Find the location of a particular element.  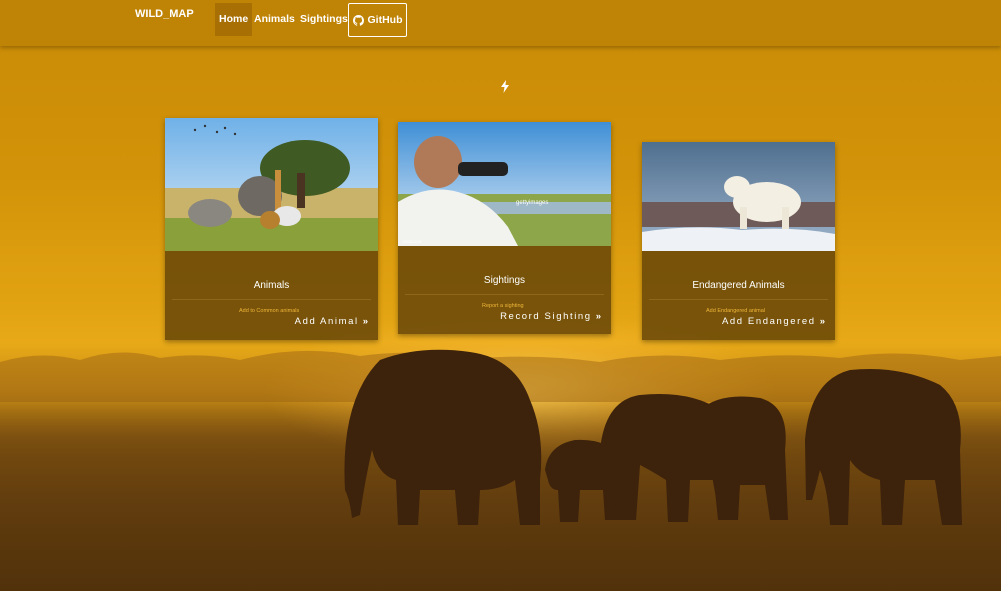

card-title: Animals is located at coordinates (271, 285).